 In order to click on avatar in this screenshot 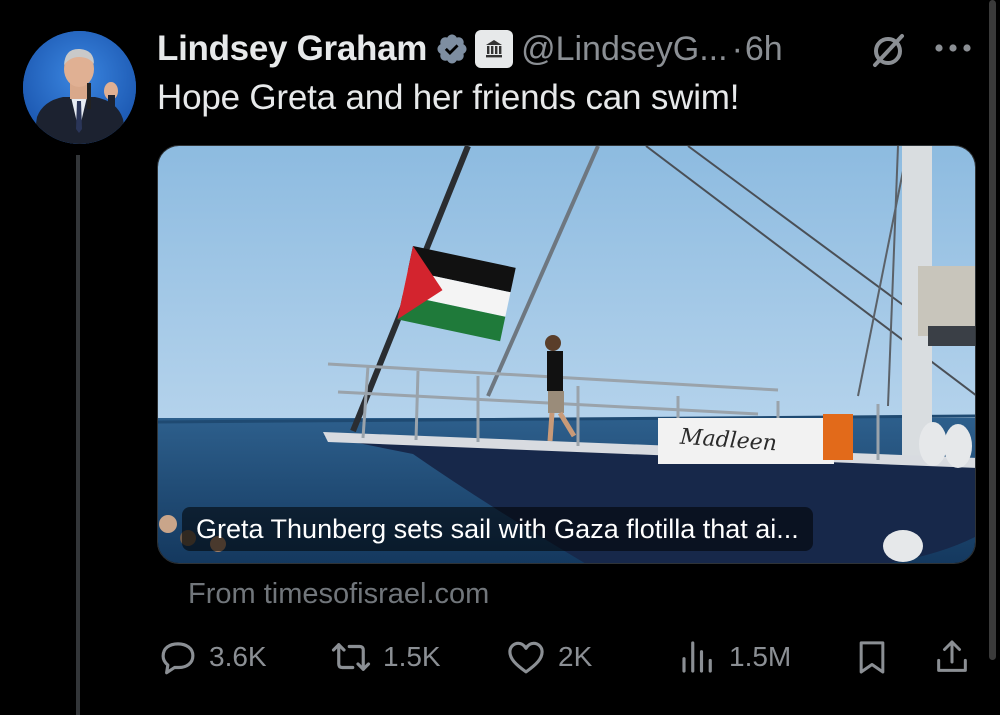, I will do `click(79, 87)`.